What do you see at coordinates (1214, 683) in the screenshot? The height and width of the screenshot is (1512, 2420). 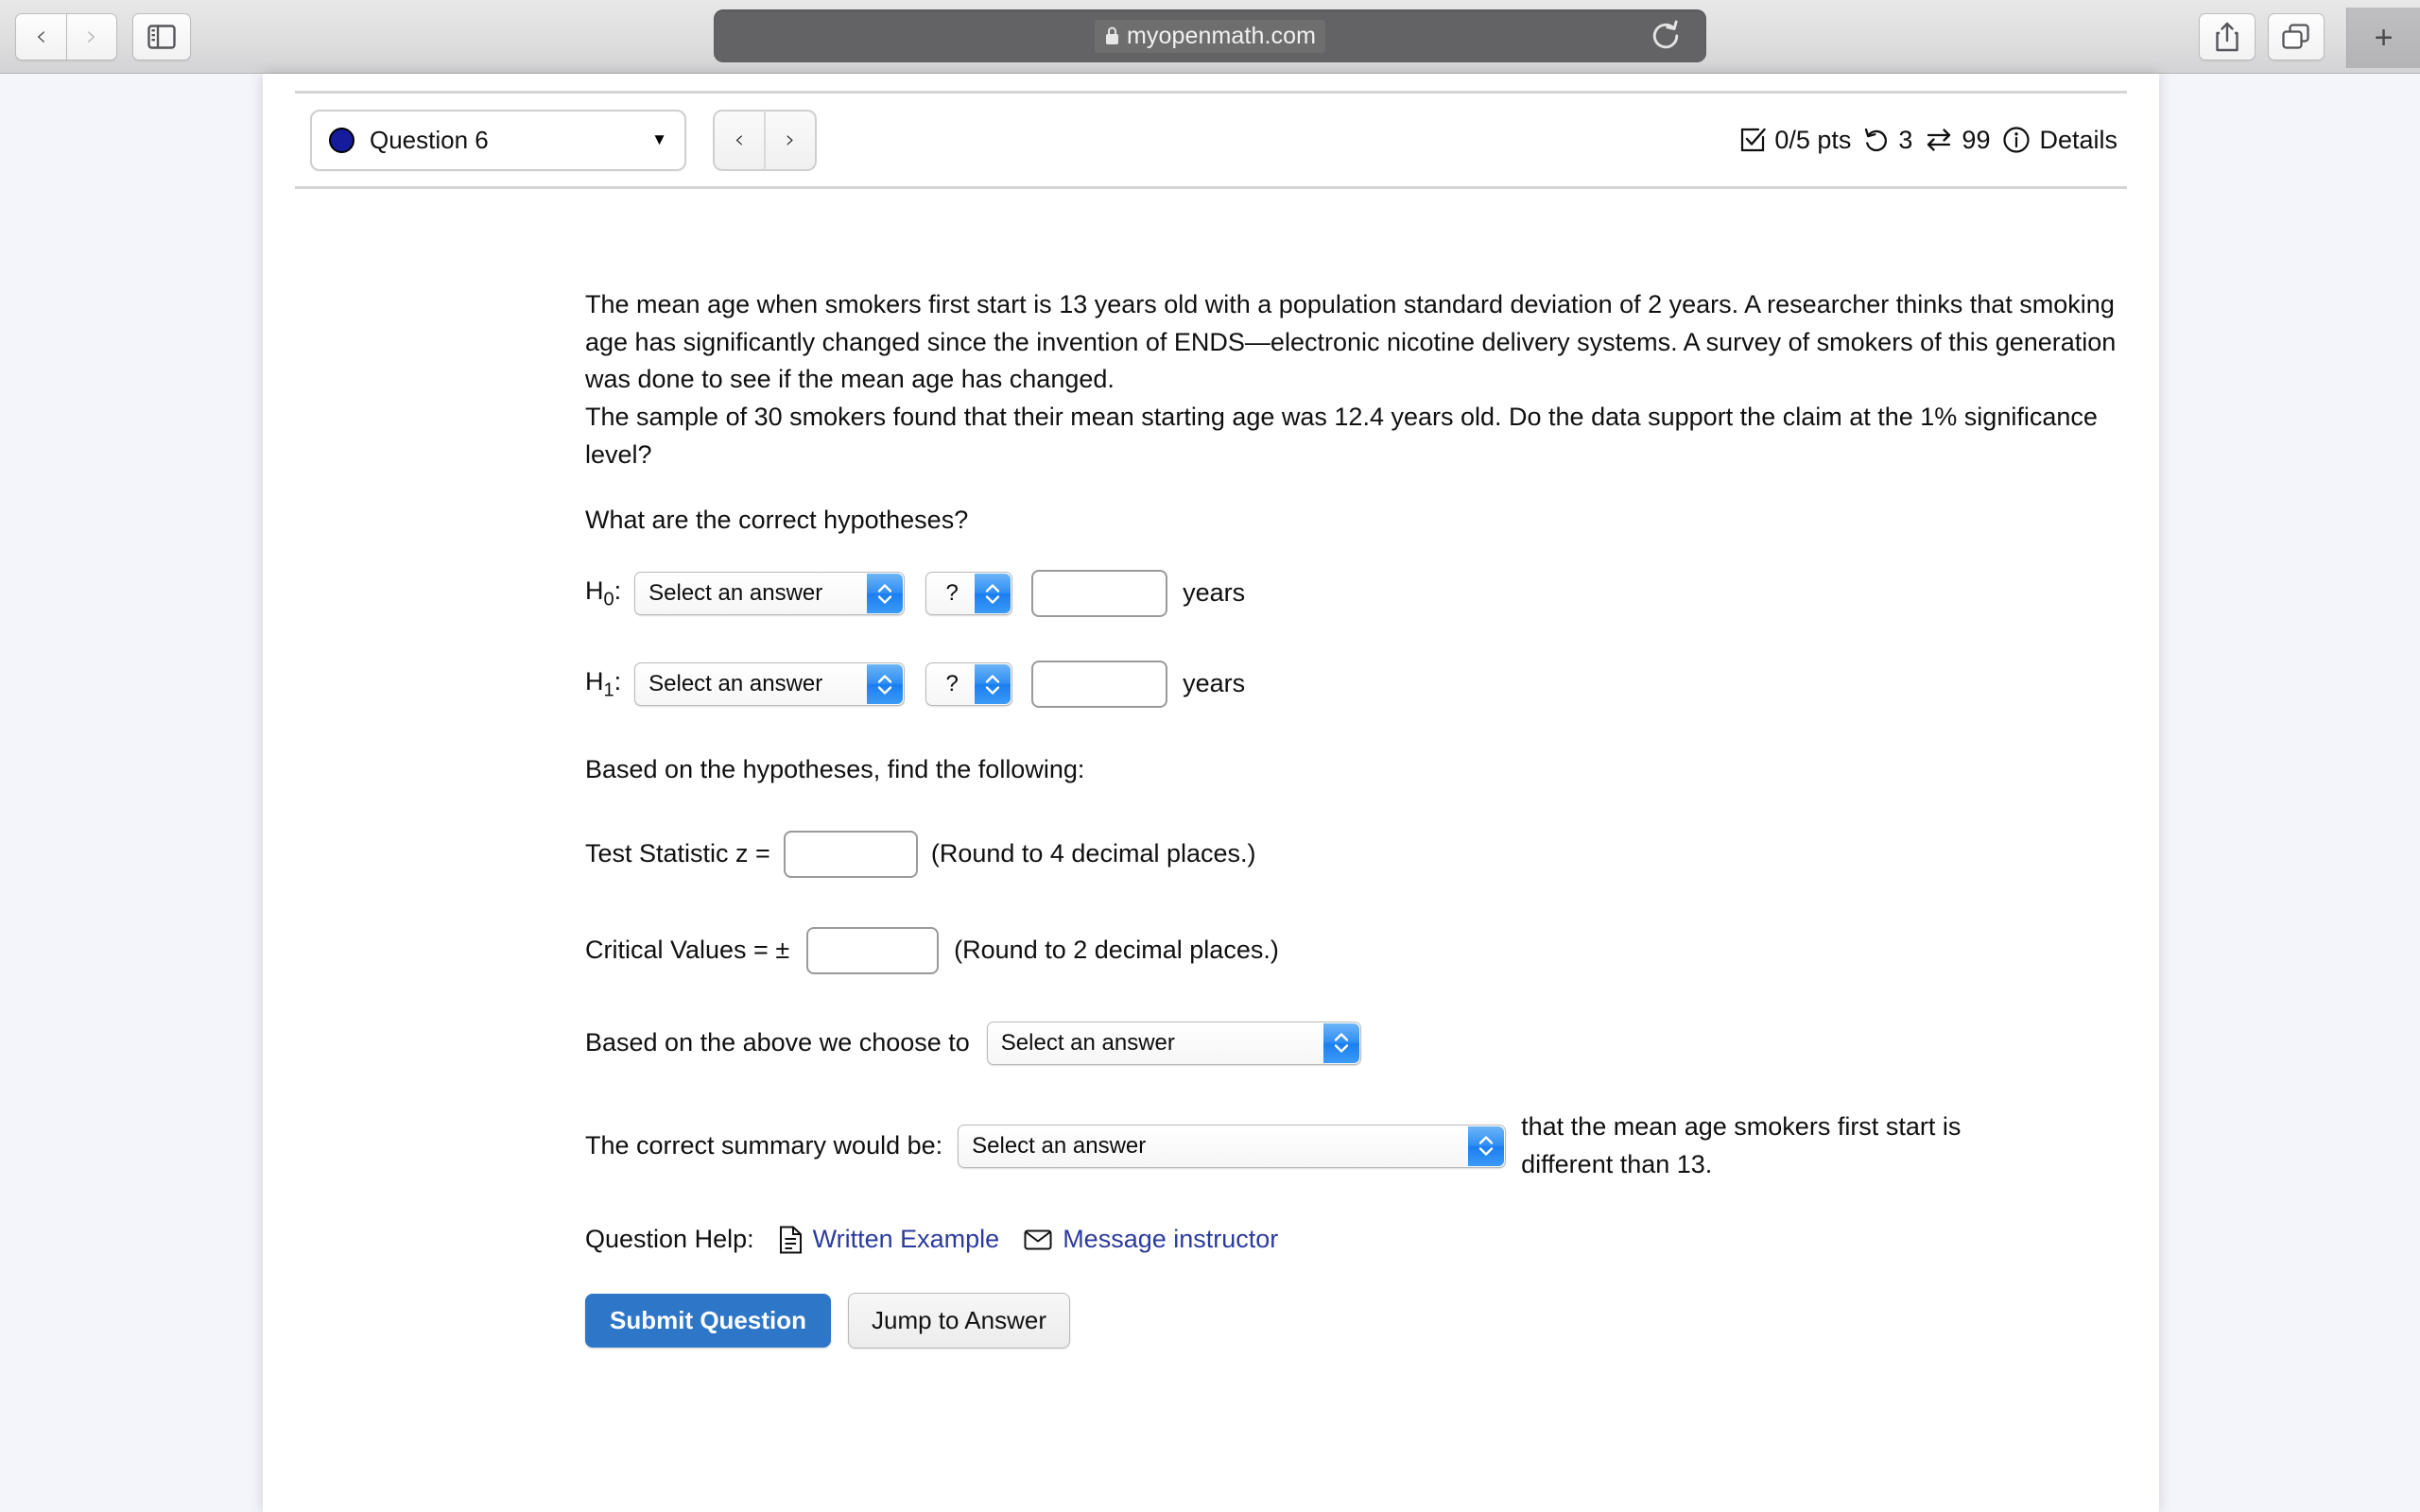 I see `h1-unit-label: years` at bounding box center [1214, 683].